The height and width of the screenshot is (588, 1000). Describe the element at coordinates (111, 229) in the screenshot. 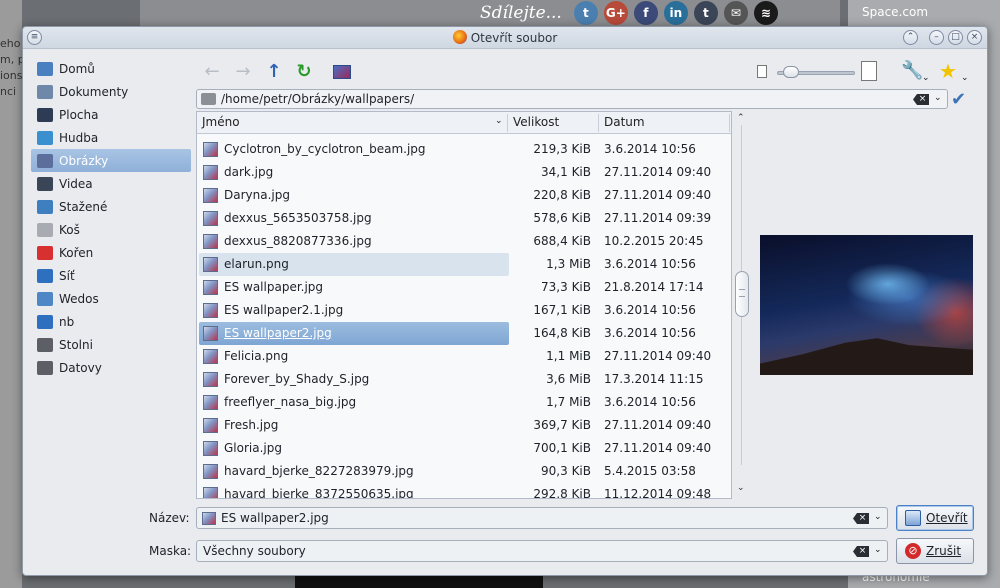

I see `sidebar-item: Koš` at that location.